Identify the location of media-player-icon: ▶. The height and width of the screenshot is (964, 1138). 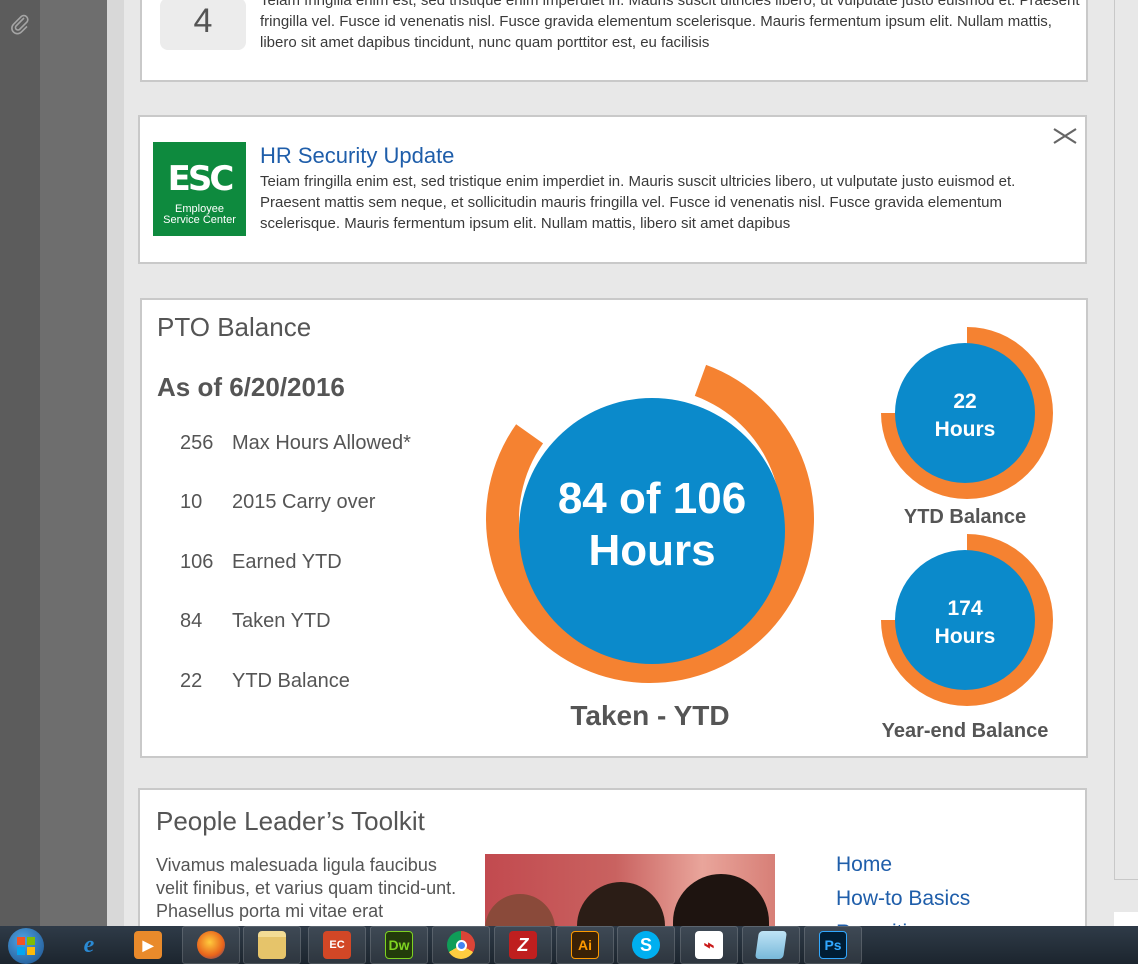
(148, 945).